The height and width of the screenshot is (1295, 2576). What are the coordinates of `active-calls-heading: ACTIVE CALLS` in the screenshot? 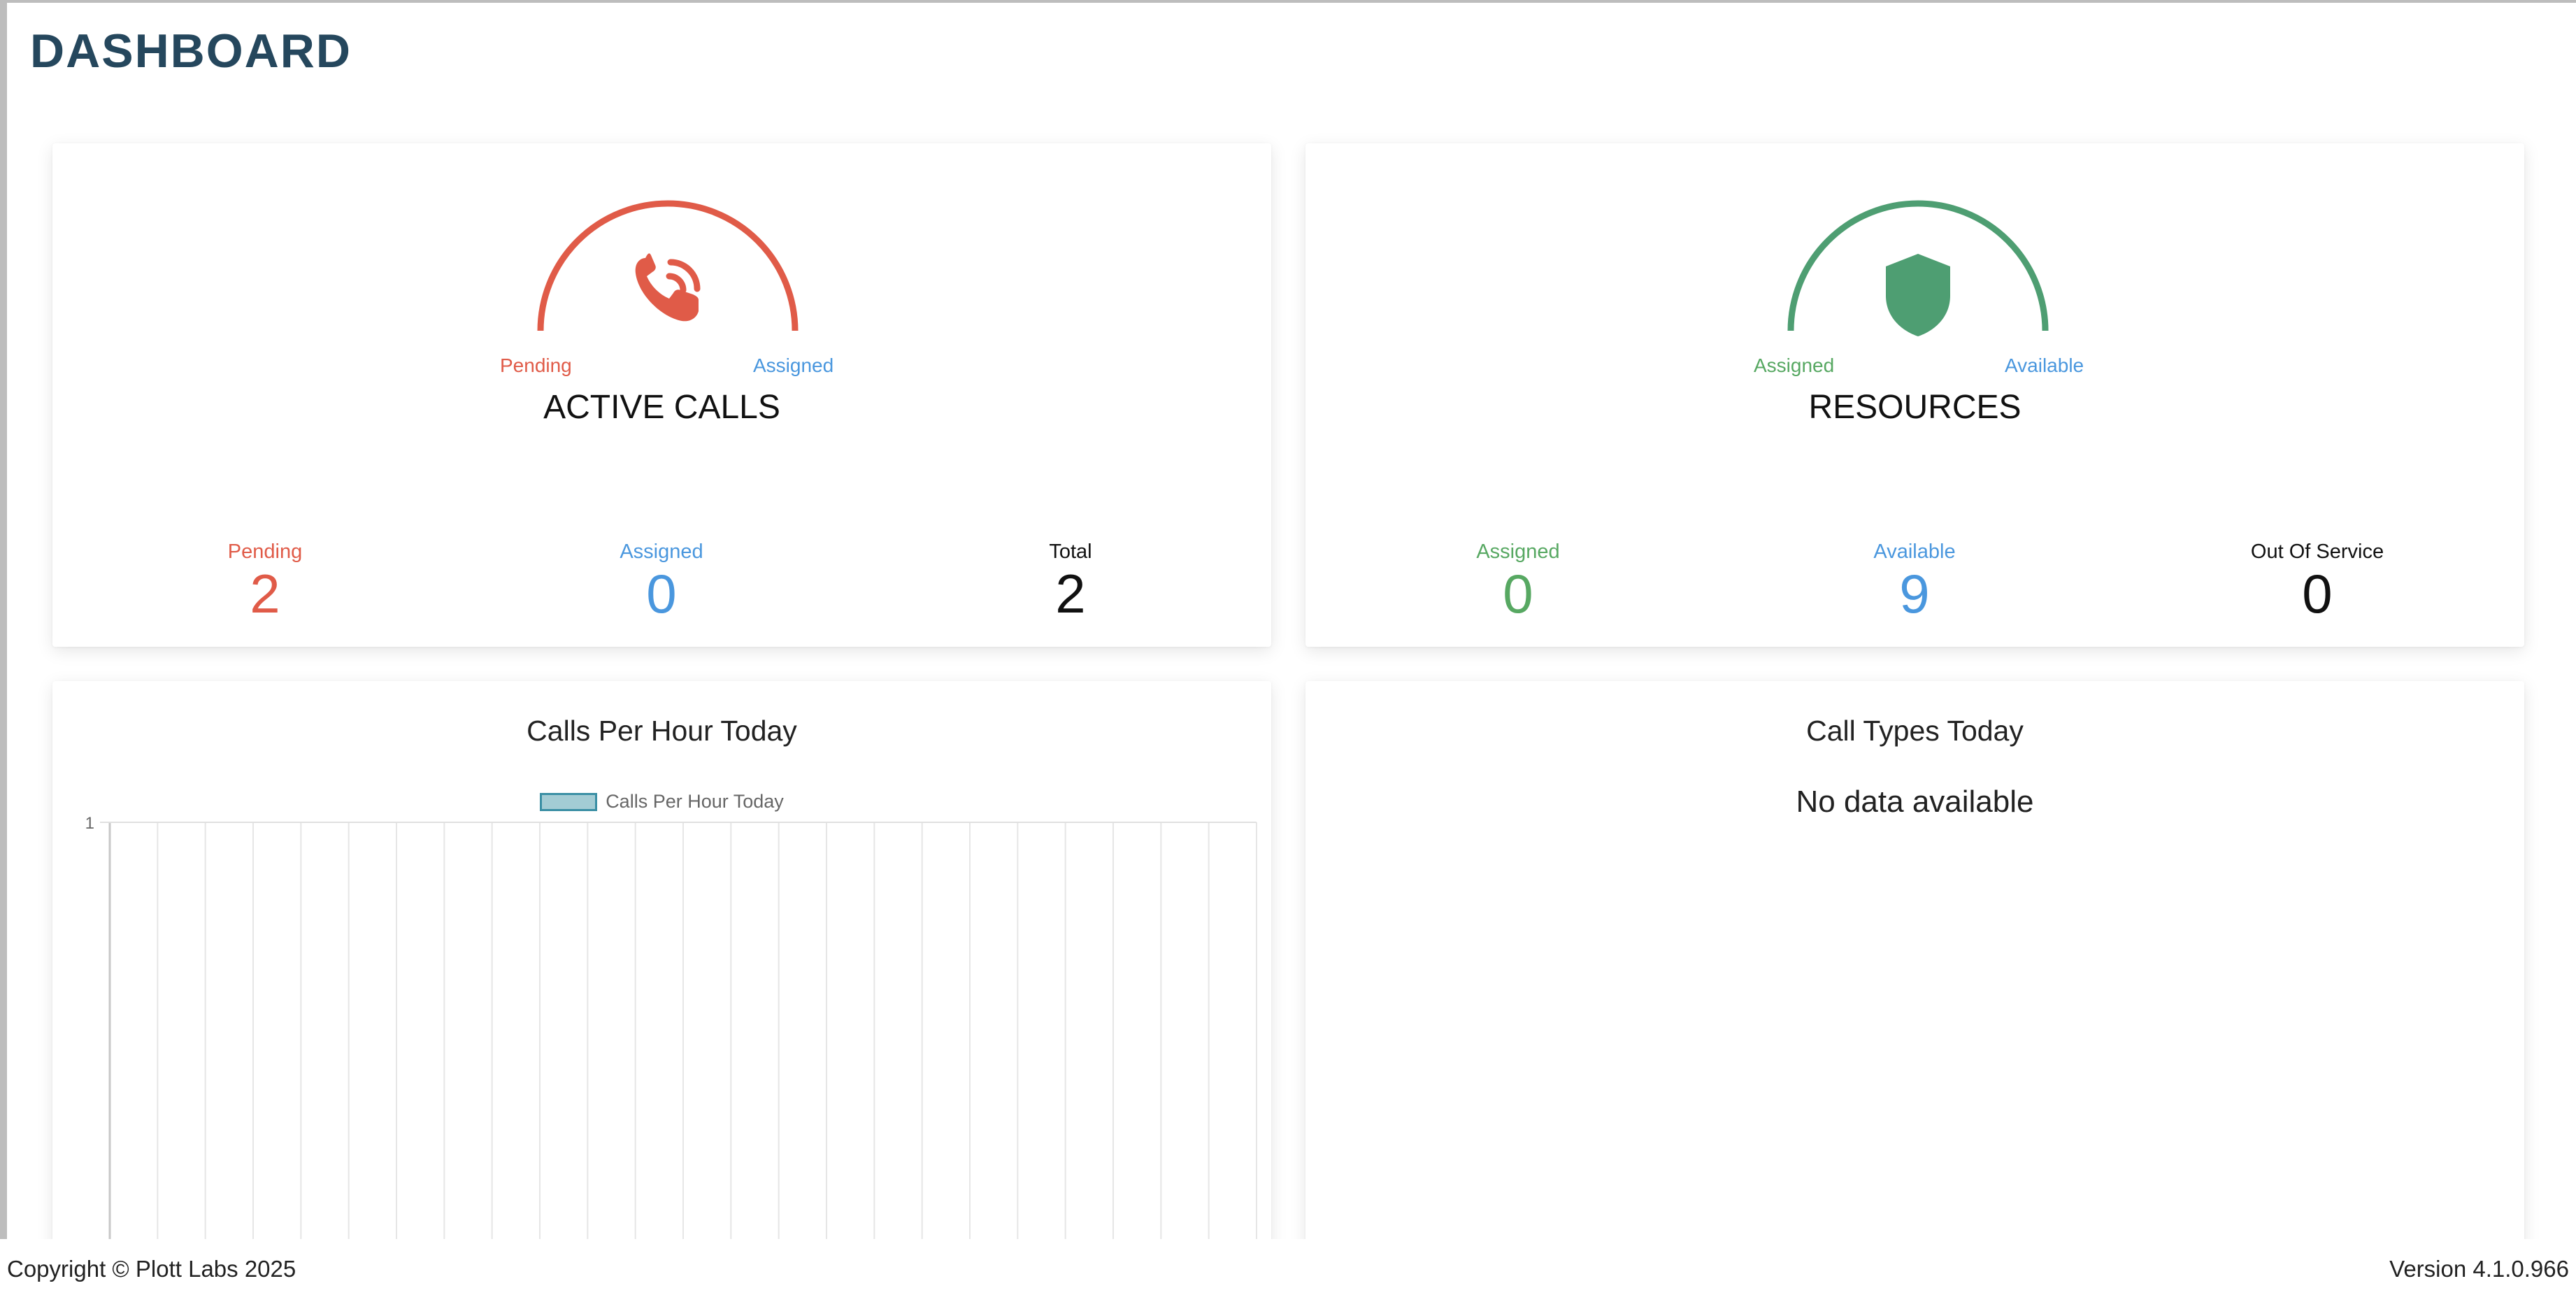 It's located at (661, 407).